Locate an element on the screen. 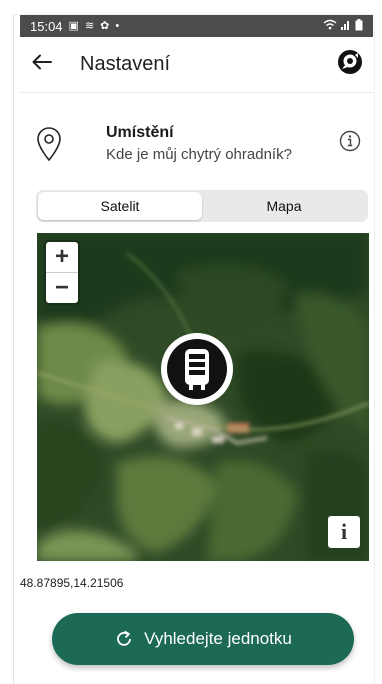 The width and height of the screenshot is (382, 684). location-section: Umístění Kde je můj chytrý ohradník? is located at coordinates (196, 148).